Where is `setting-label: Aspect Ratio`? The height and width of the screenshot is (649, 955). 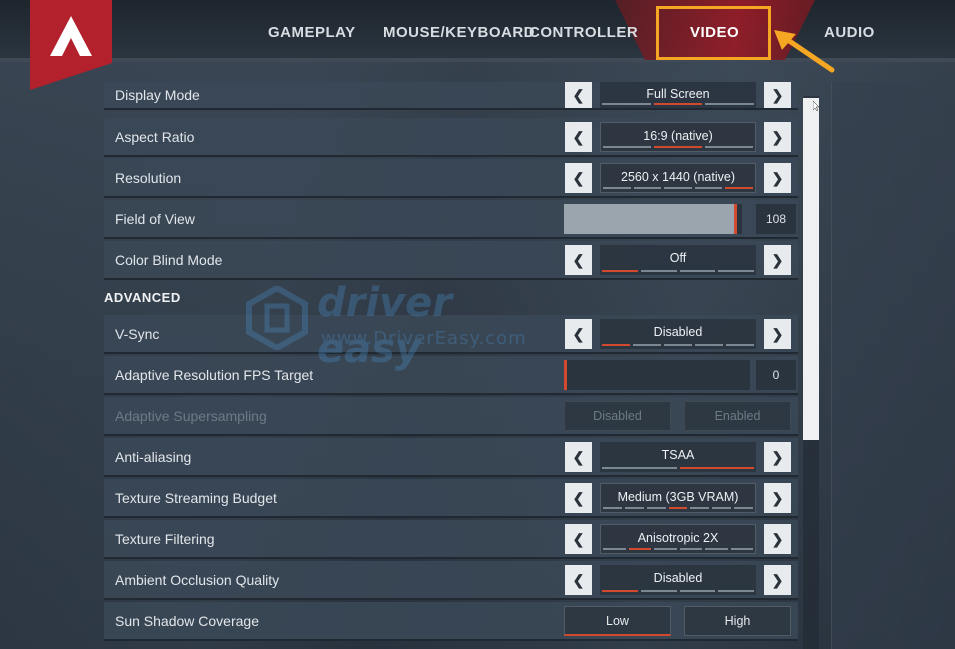 setting-label: Aspect Ratio is located at coordinates (155, 137).